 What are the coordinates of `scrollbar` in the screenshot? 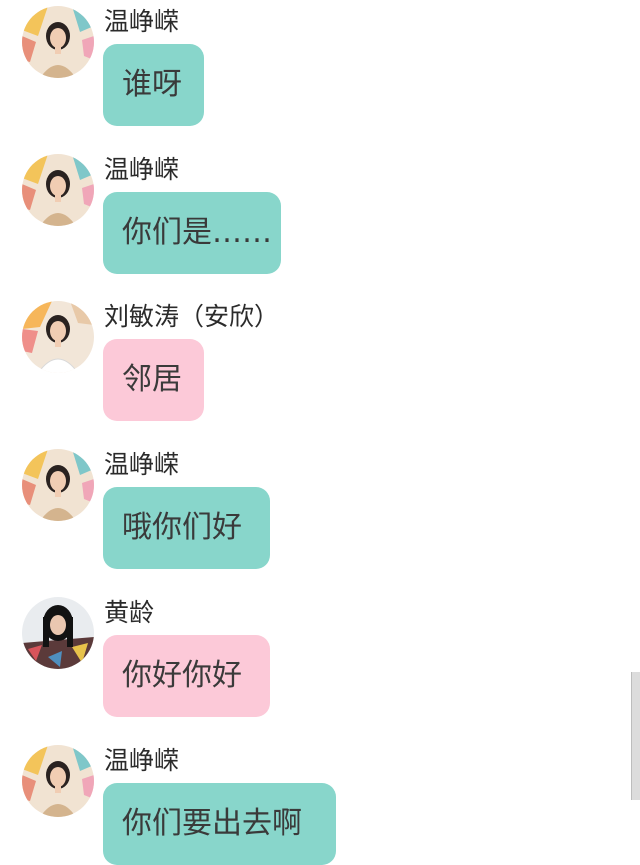 It's located at (635, 736).